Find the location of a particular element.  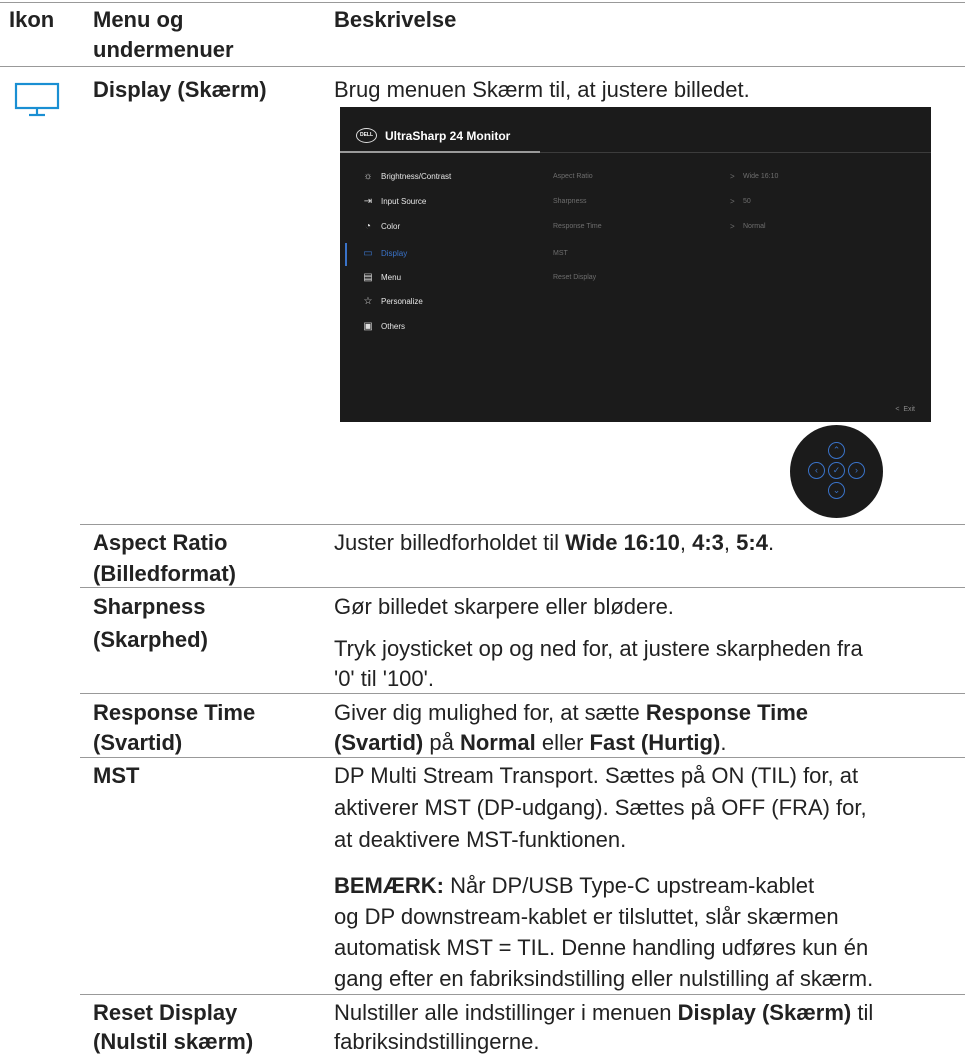

brightness-icon: ☼ is located at coordinates (368, 176).